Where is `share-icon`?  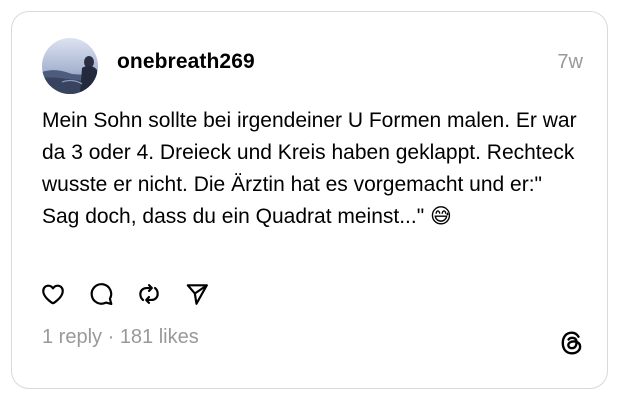
share-icon is located at coordinates (197, 294).